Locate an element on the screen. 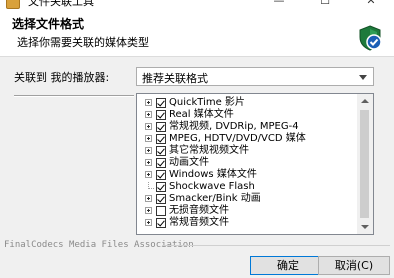 This screenshot has height=278, width=394. ok-button: 确定 is located at coordinates (288, 265).